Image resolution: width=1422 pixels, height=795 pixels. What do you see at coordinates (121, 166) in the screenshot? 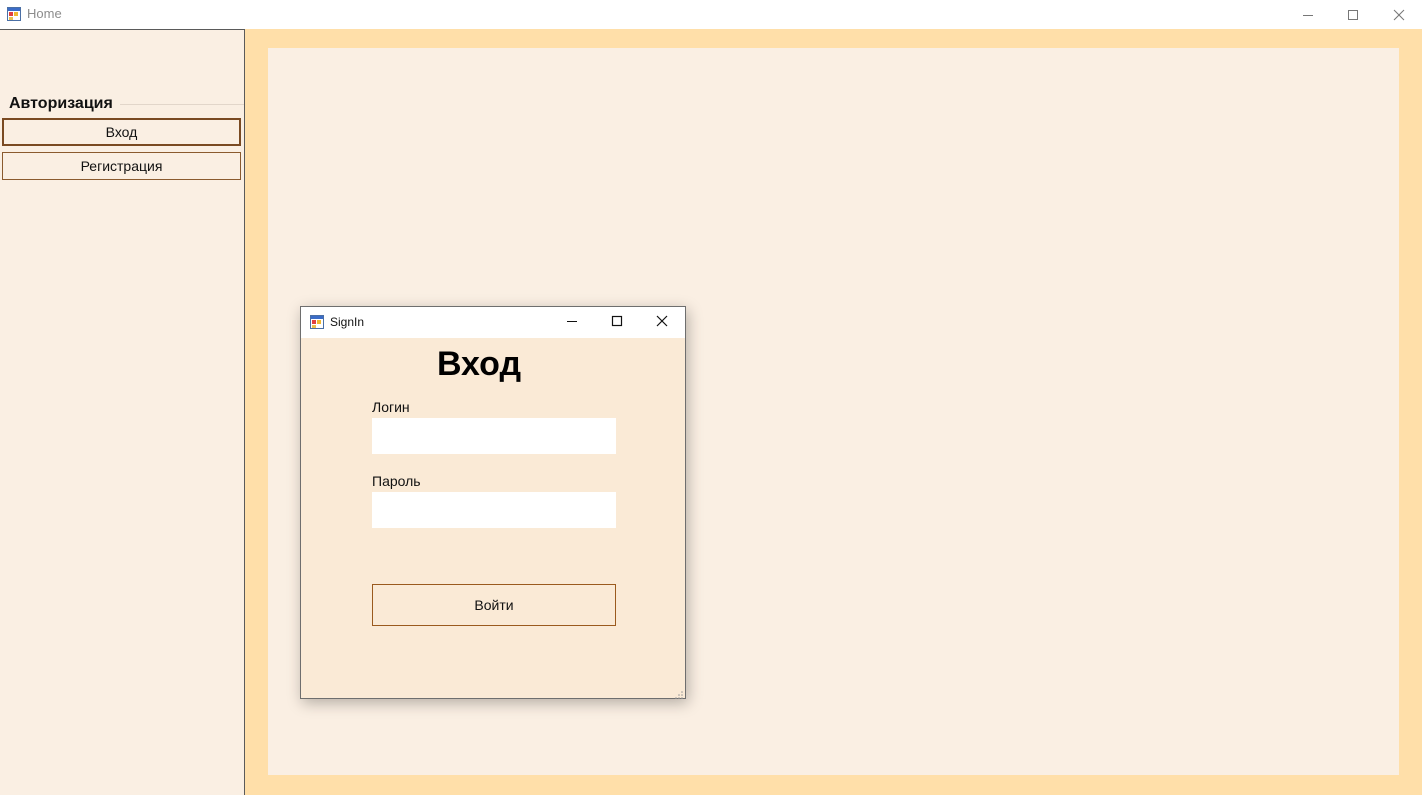
I see `sidebar-register-button: Регистрация` at bounding box center [121, 166].